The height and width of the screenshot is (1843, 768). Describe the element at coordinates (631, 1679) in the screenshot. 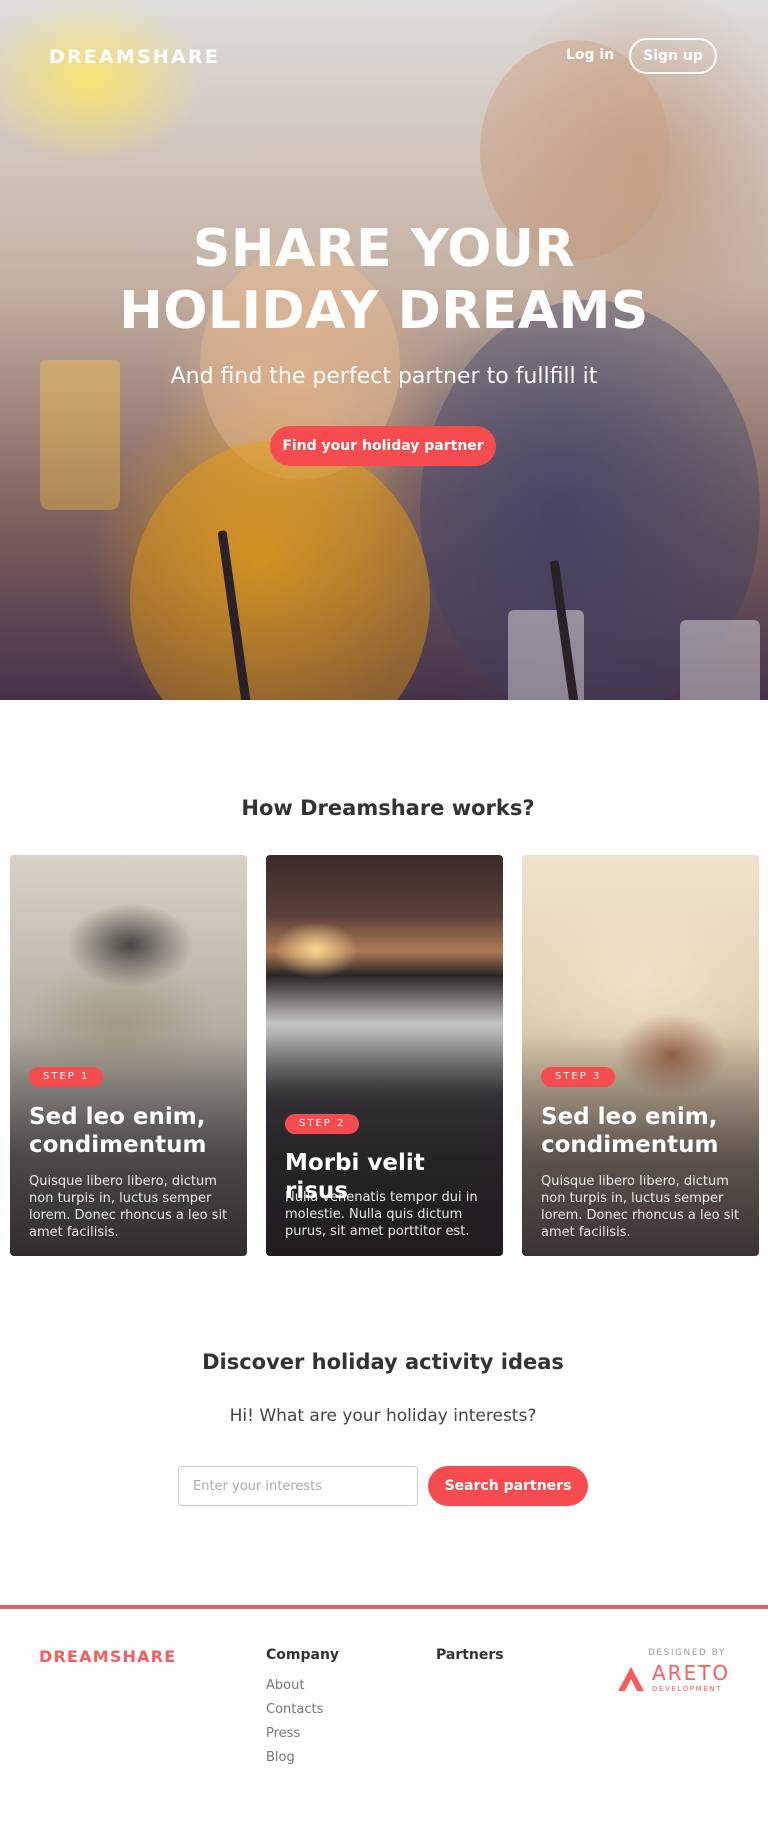

I see `areto-logo-icon` at that location.